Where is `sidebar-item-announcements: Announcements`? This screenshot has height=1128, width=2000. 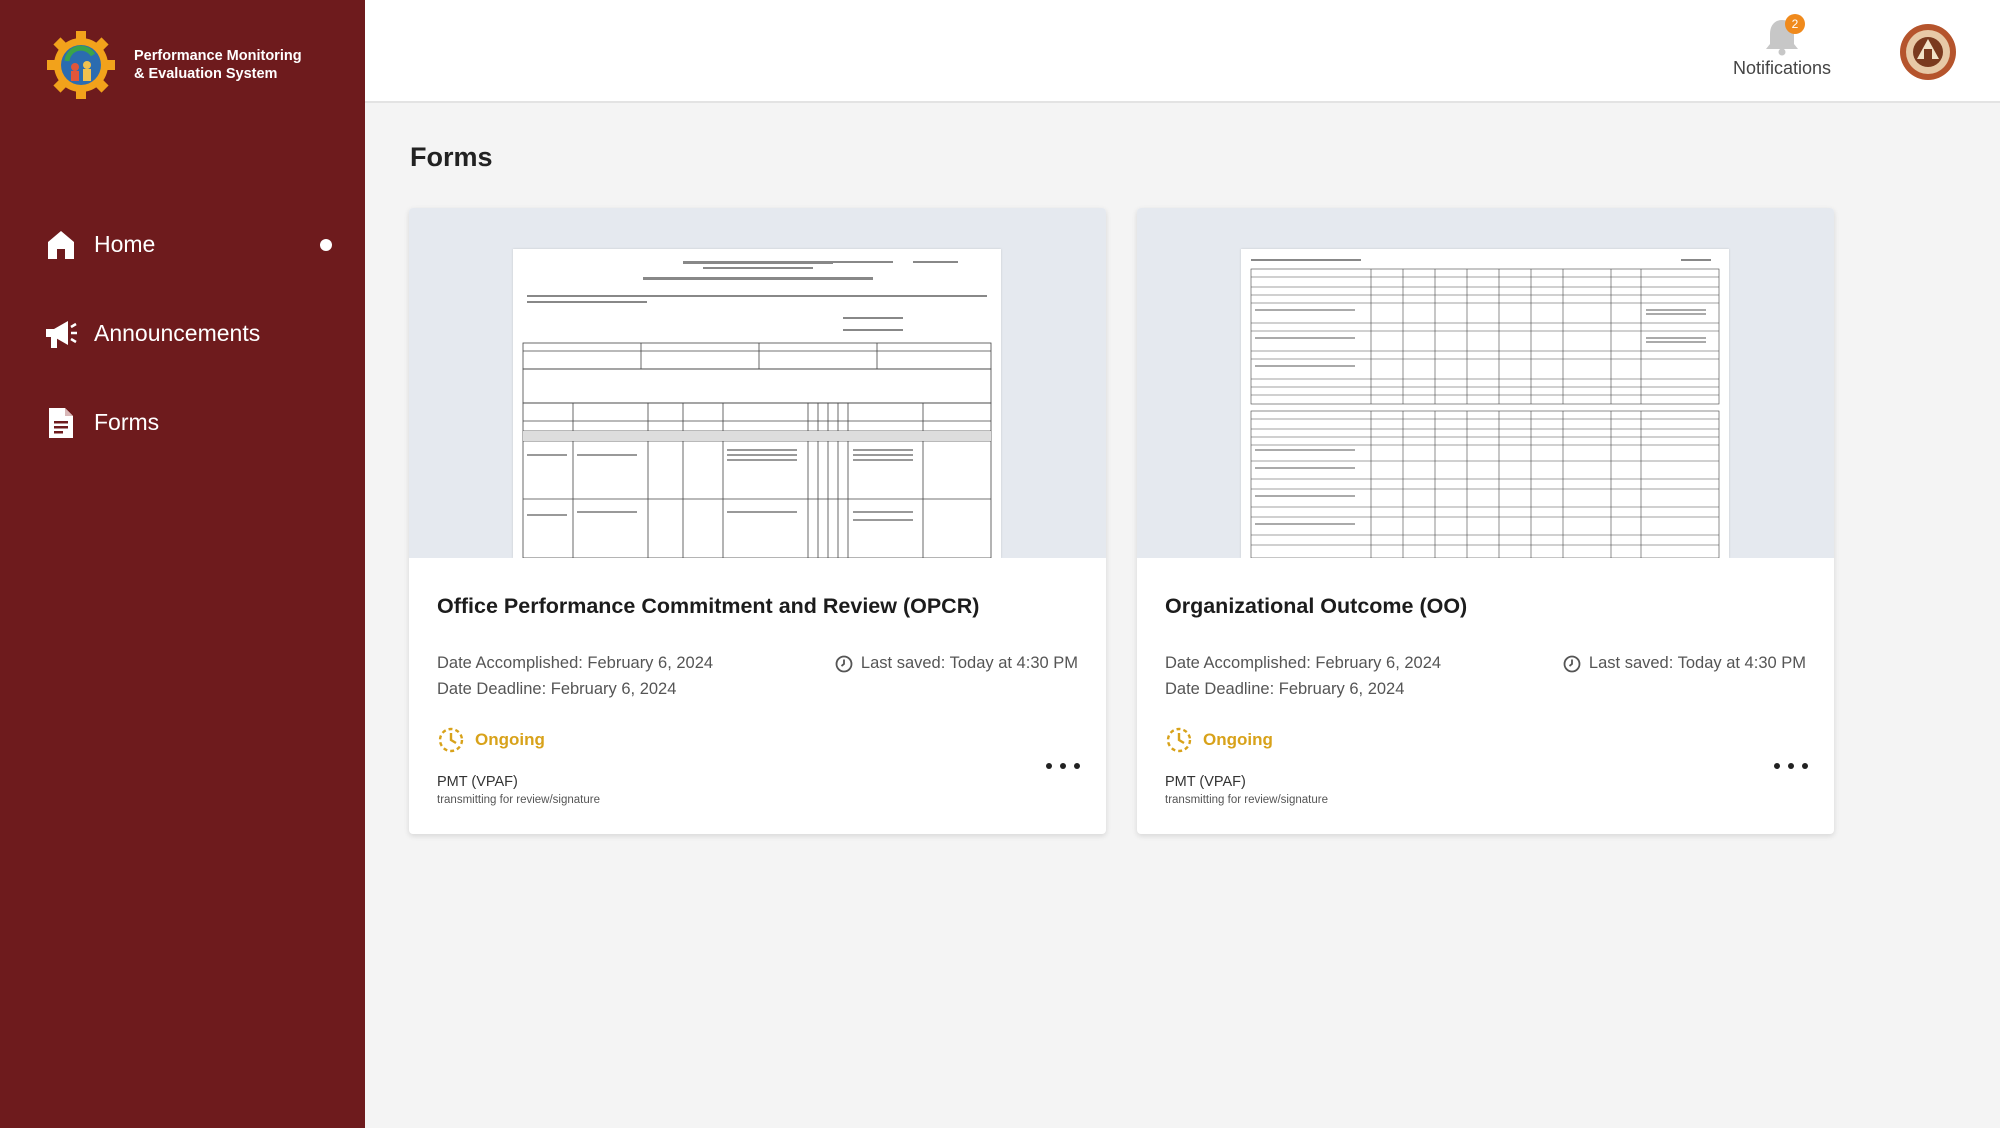
sidebar-item-announcements: Announcements is located at coordinates (182, 333).